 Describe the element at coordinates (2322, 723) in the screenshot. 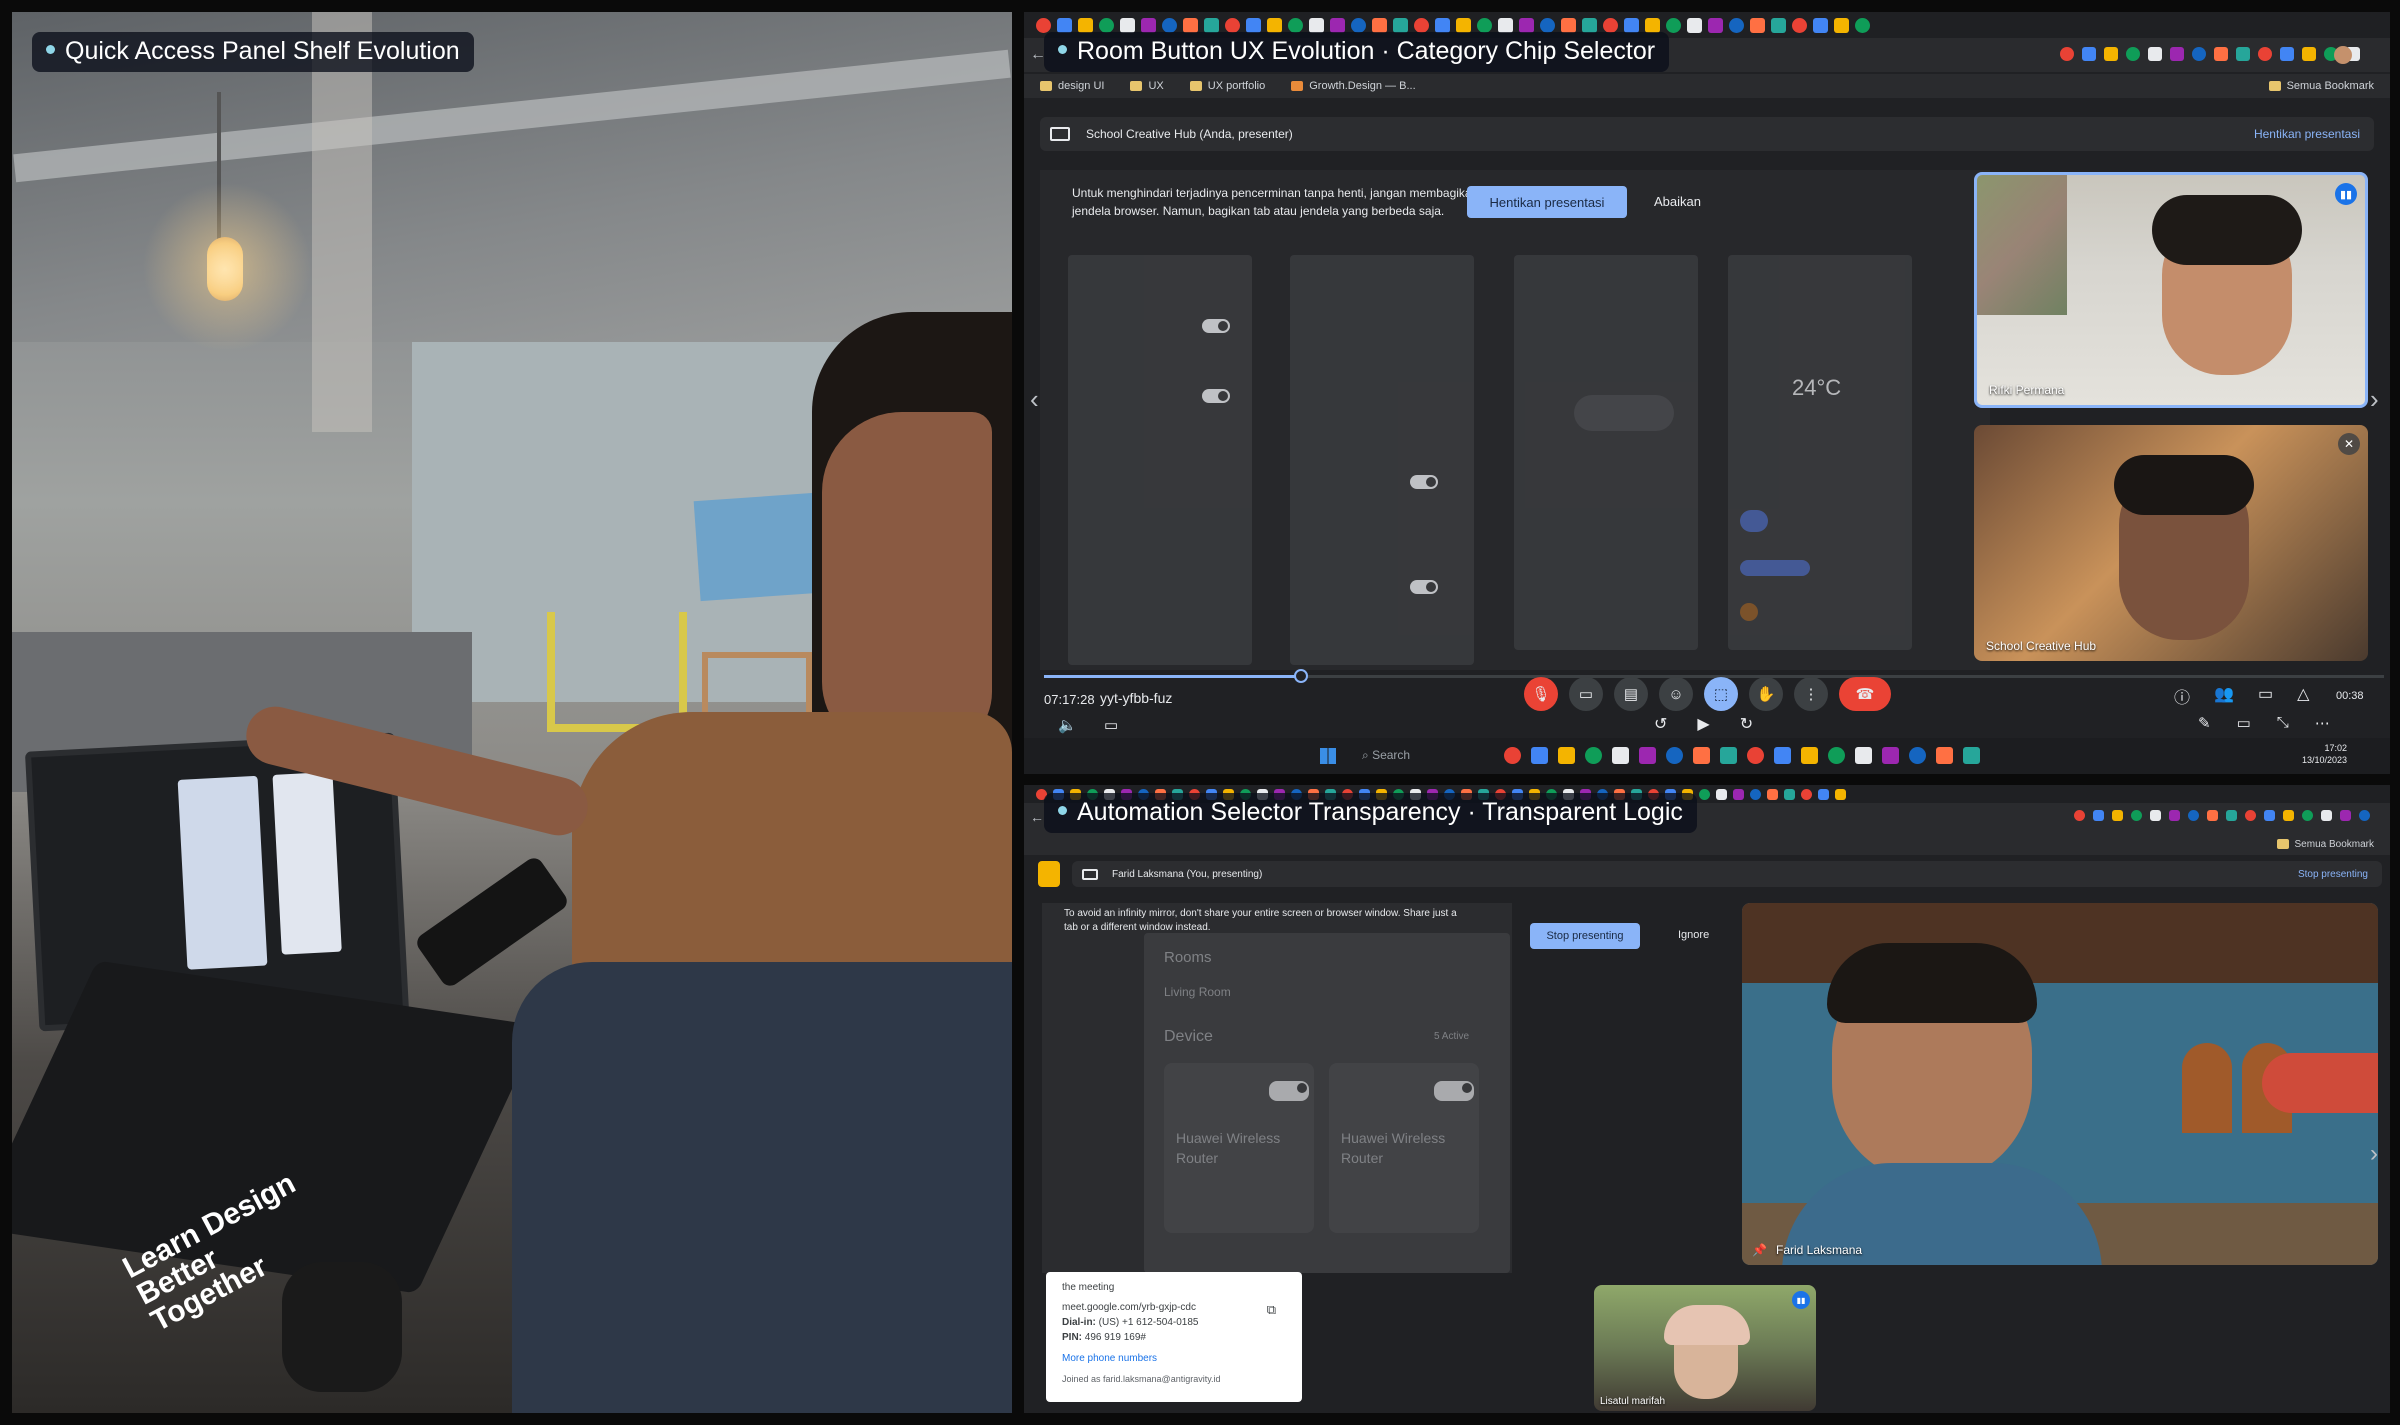

I see `more-icon: ⋯` at that location.